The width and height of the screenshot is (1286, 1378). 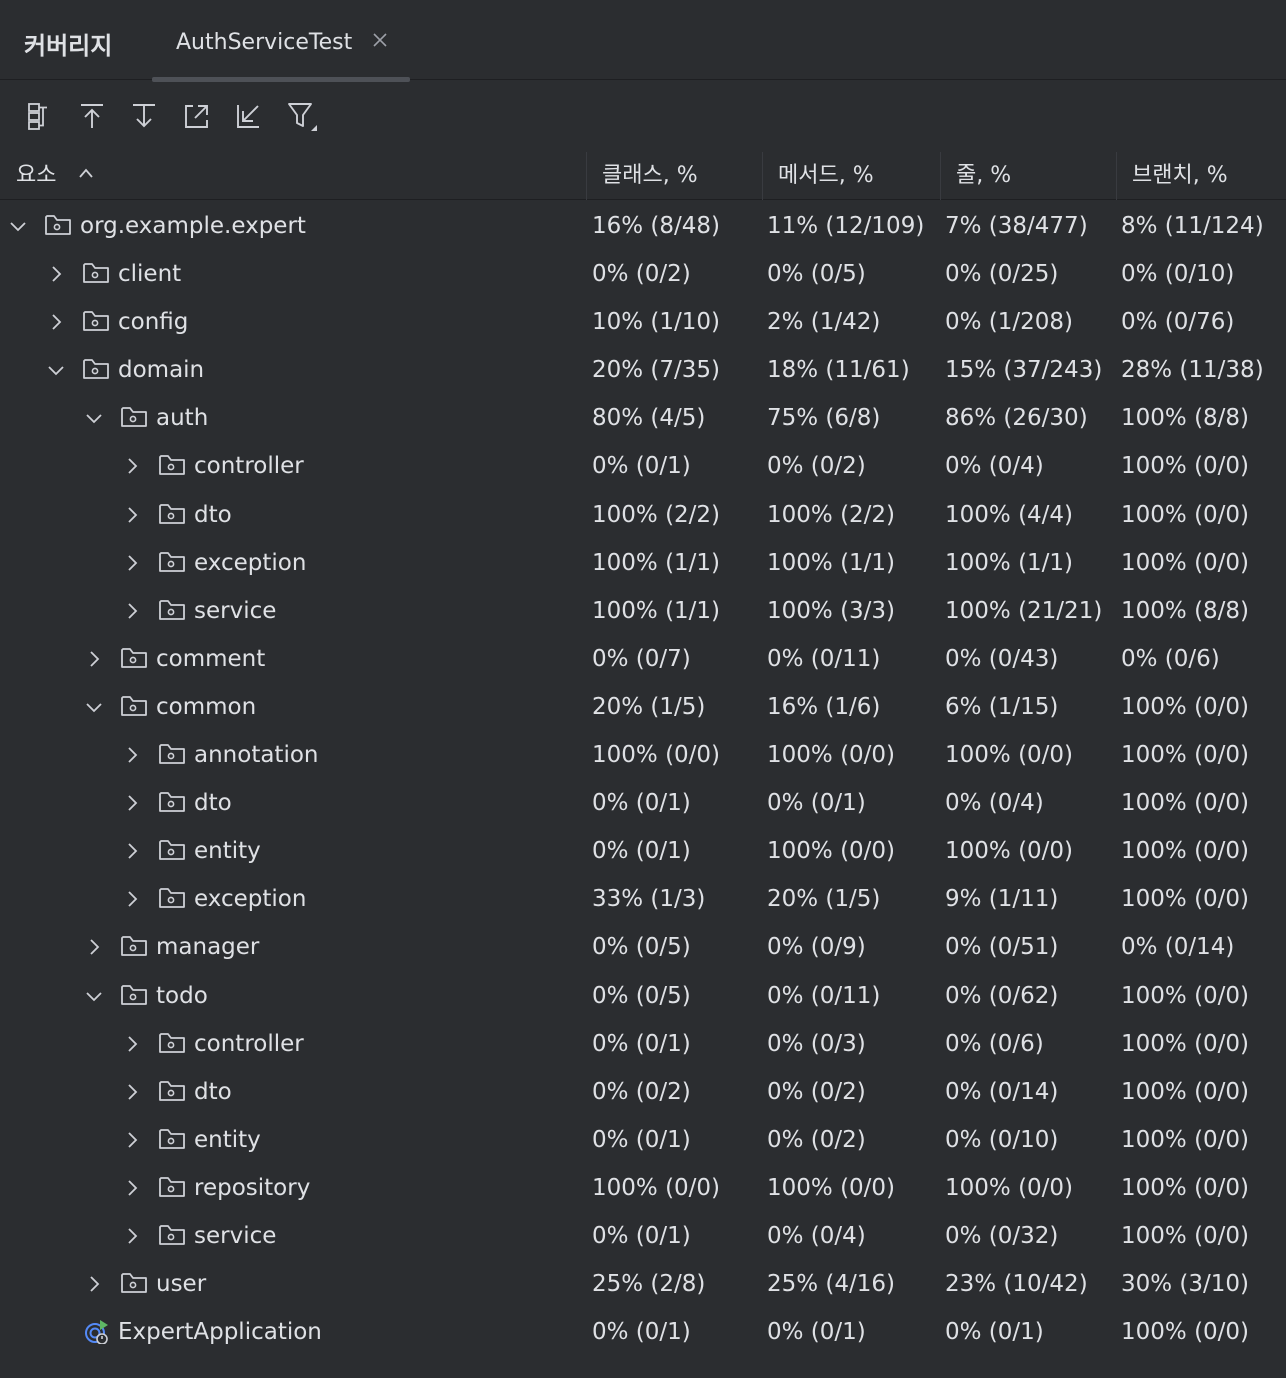 What do you see at coordinates (649, 1284) in the screenshot?
I see `class-coverage: 25% (2/8)` at bounding box center [649, 1284].